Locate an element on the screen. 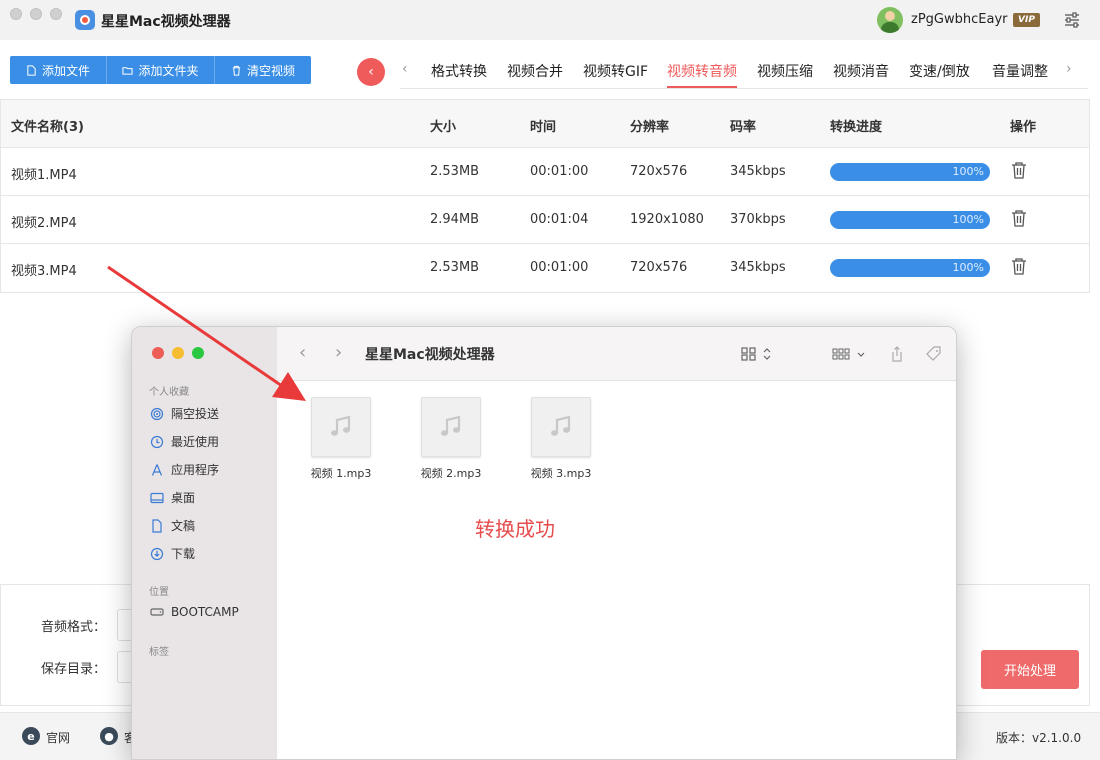 This screenshot has height=760, width=1100. row-time: 00:01:04 is located at coordinates (559, 219).